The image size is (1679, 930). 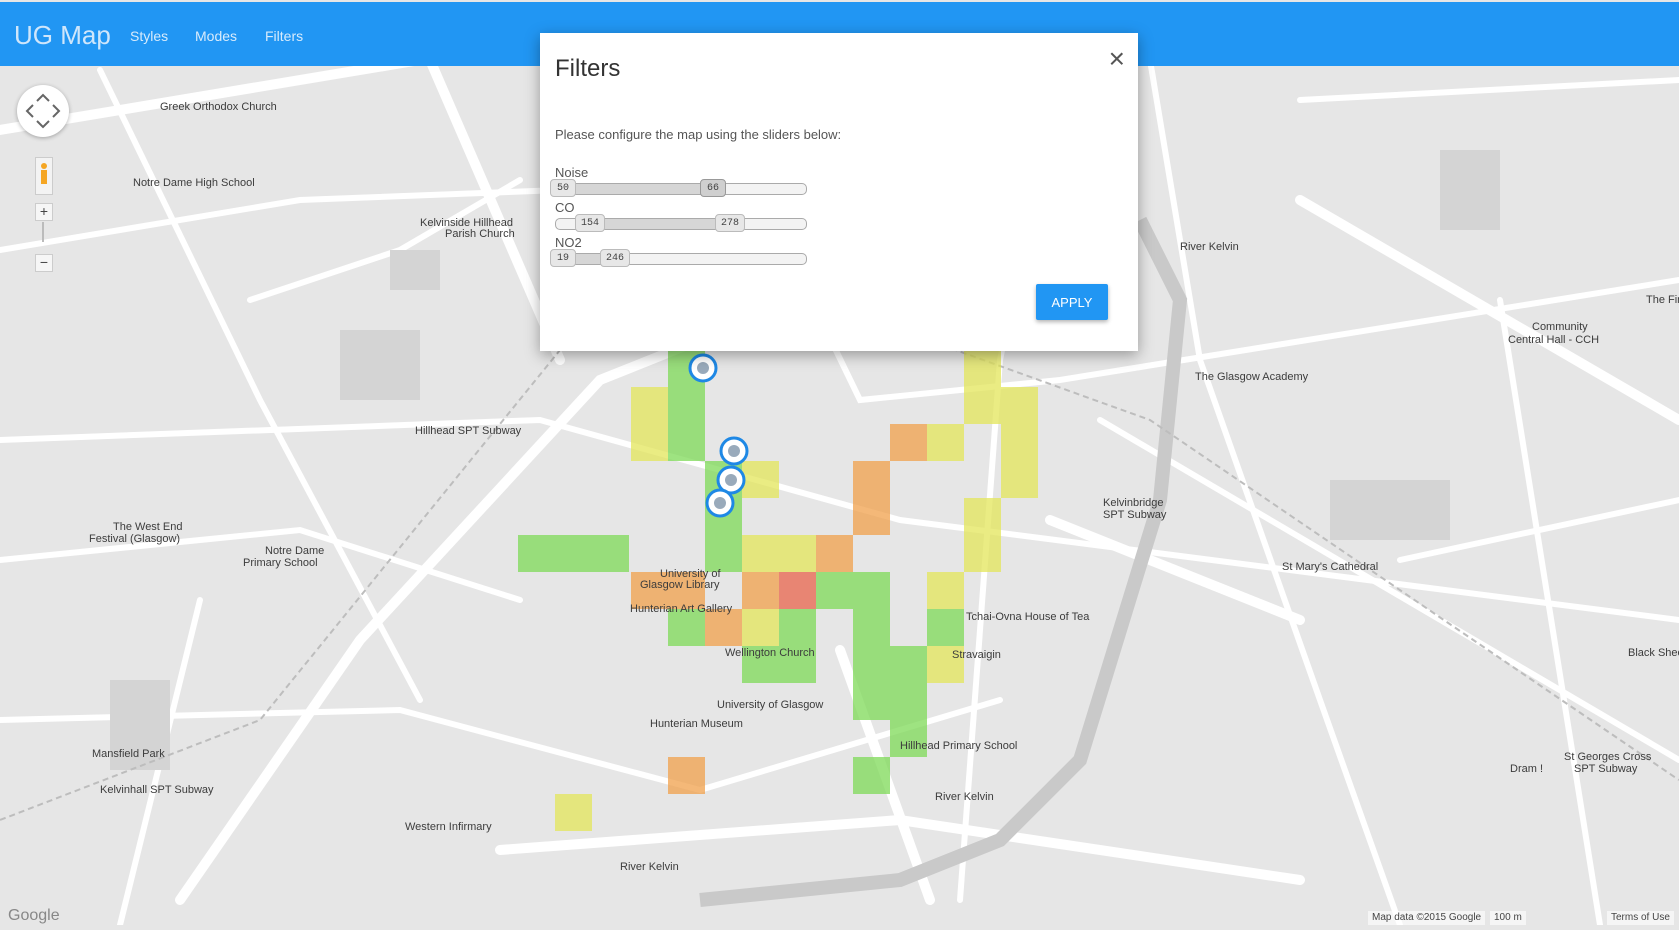 I want to click on map-label-31: Dram !, so click(x=1526, y=769).